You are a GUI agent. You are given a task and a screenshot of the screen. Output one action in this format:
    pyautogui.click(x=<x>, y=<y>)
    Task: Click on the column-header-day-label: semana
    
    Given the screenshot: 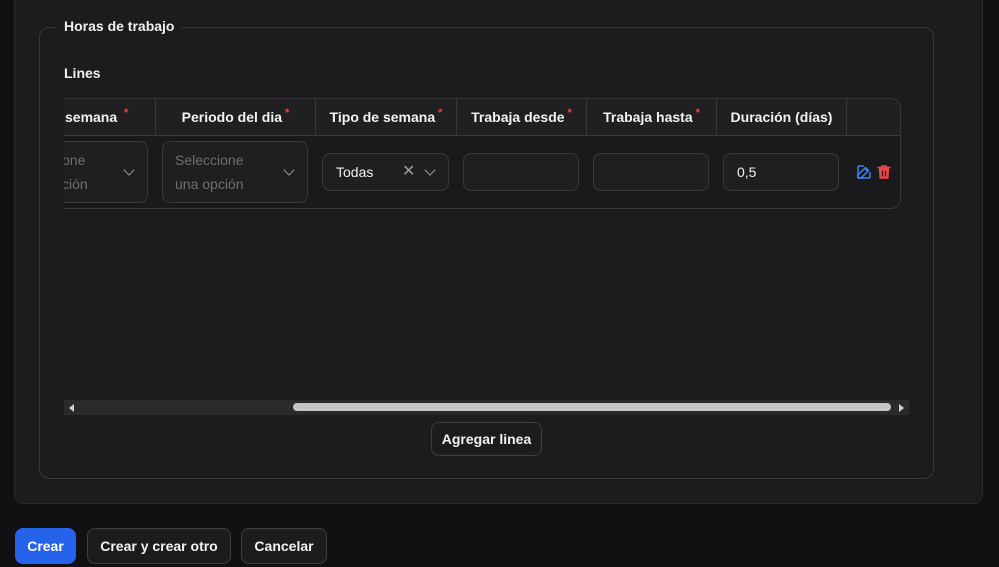 What is the action you would take?
    pyautogui.click(x=91, y=117)
    